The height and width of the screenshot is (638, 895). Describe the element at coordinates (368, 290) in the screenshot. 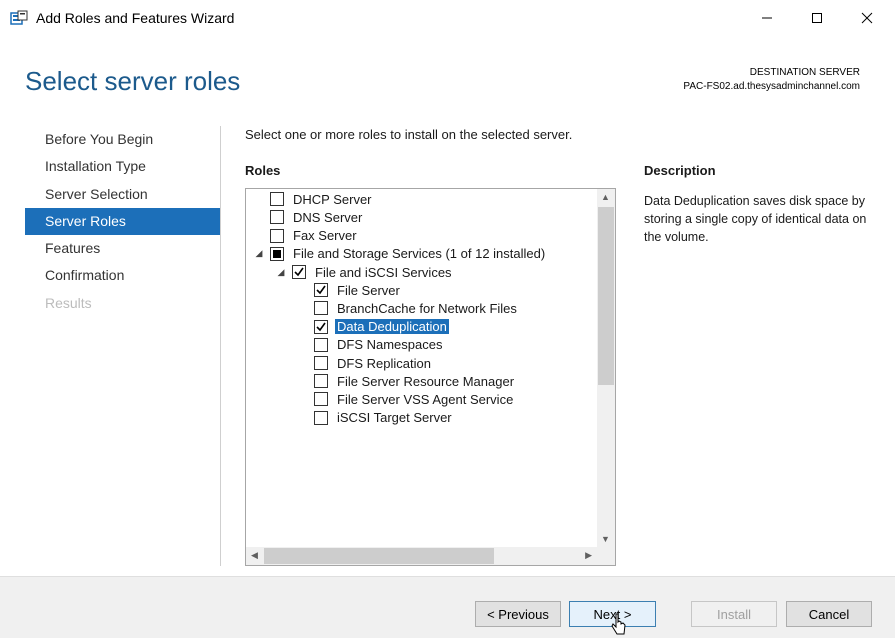

I see `role-label: File Server` at that location.